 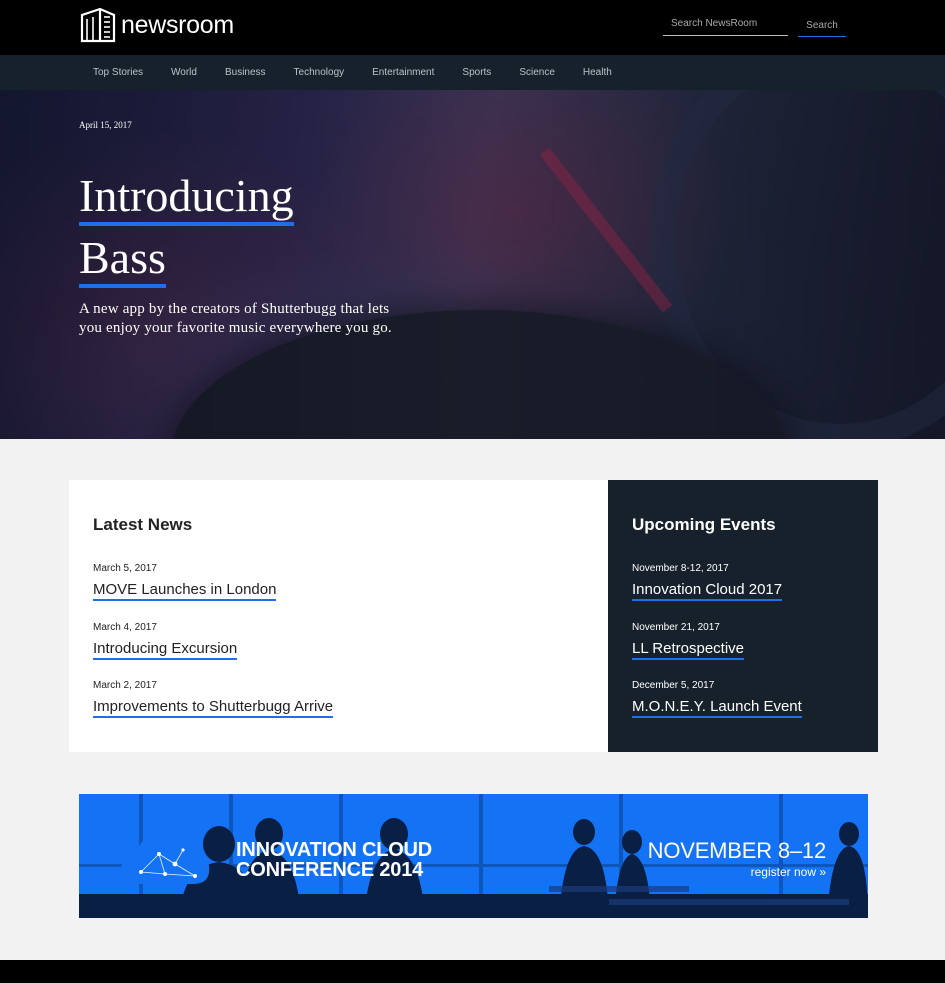 What do you see at coordinates (330, 870) in the screenshot?
I see `banner-title-line2: CONFERENCE 2014` at bounding box center [330, 870].